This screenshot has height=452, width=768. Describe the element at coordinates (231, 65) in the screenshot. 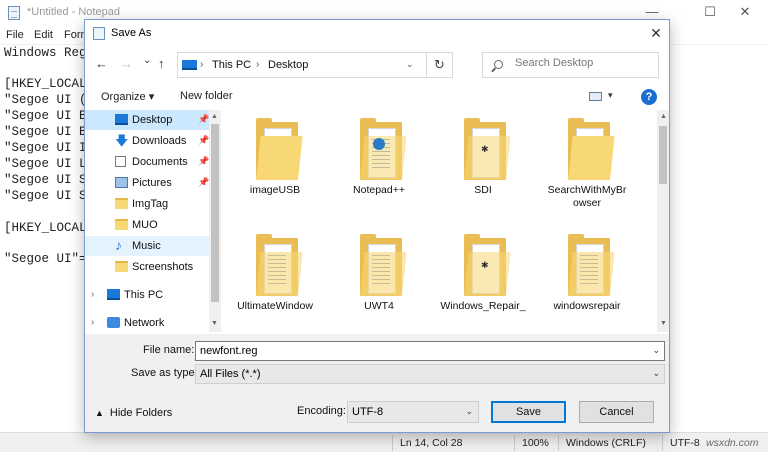

I see `breadcrumb-this-pc: This PC` at that location.